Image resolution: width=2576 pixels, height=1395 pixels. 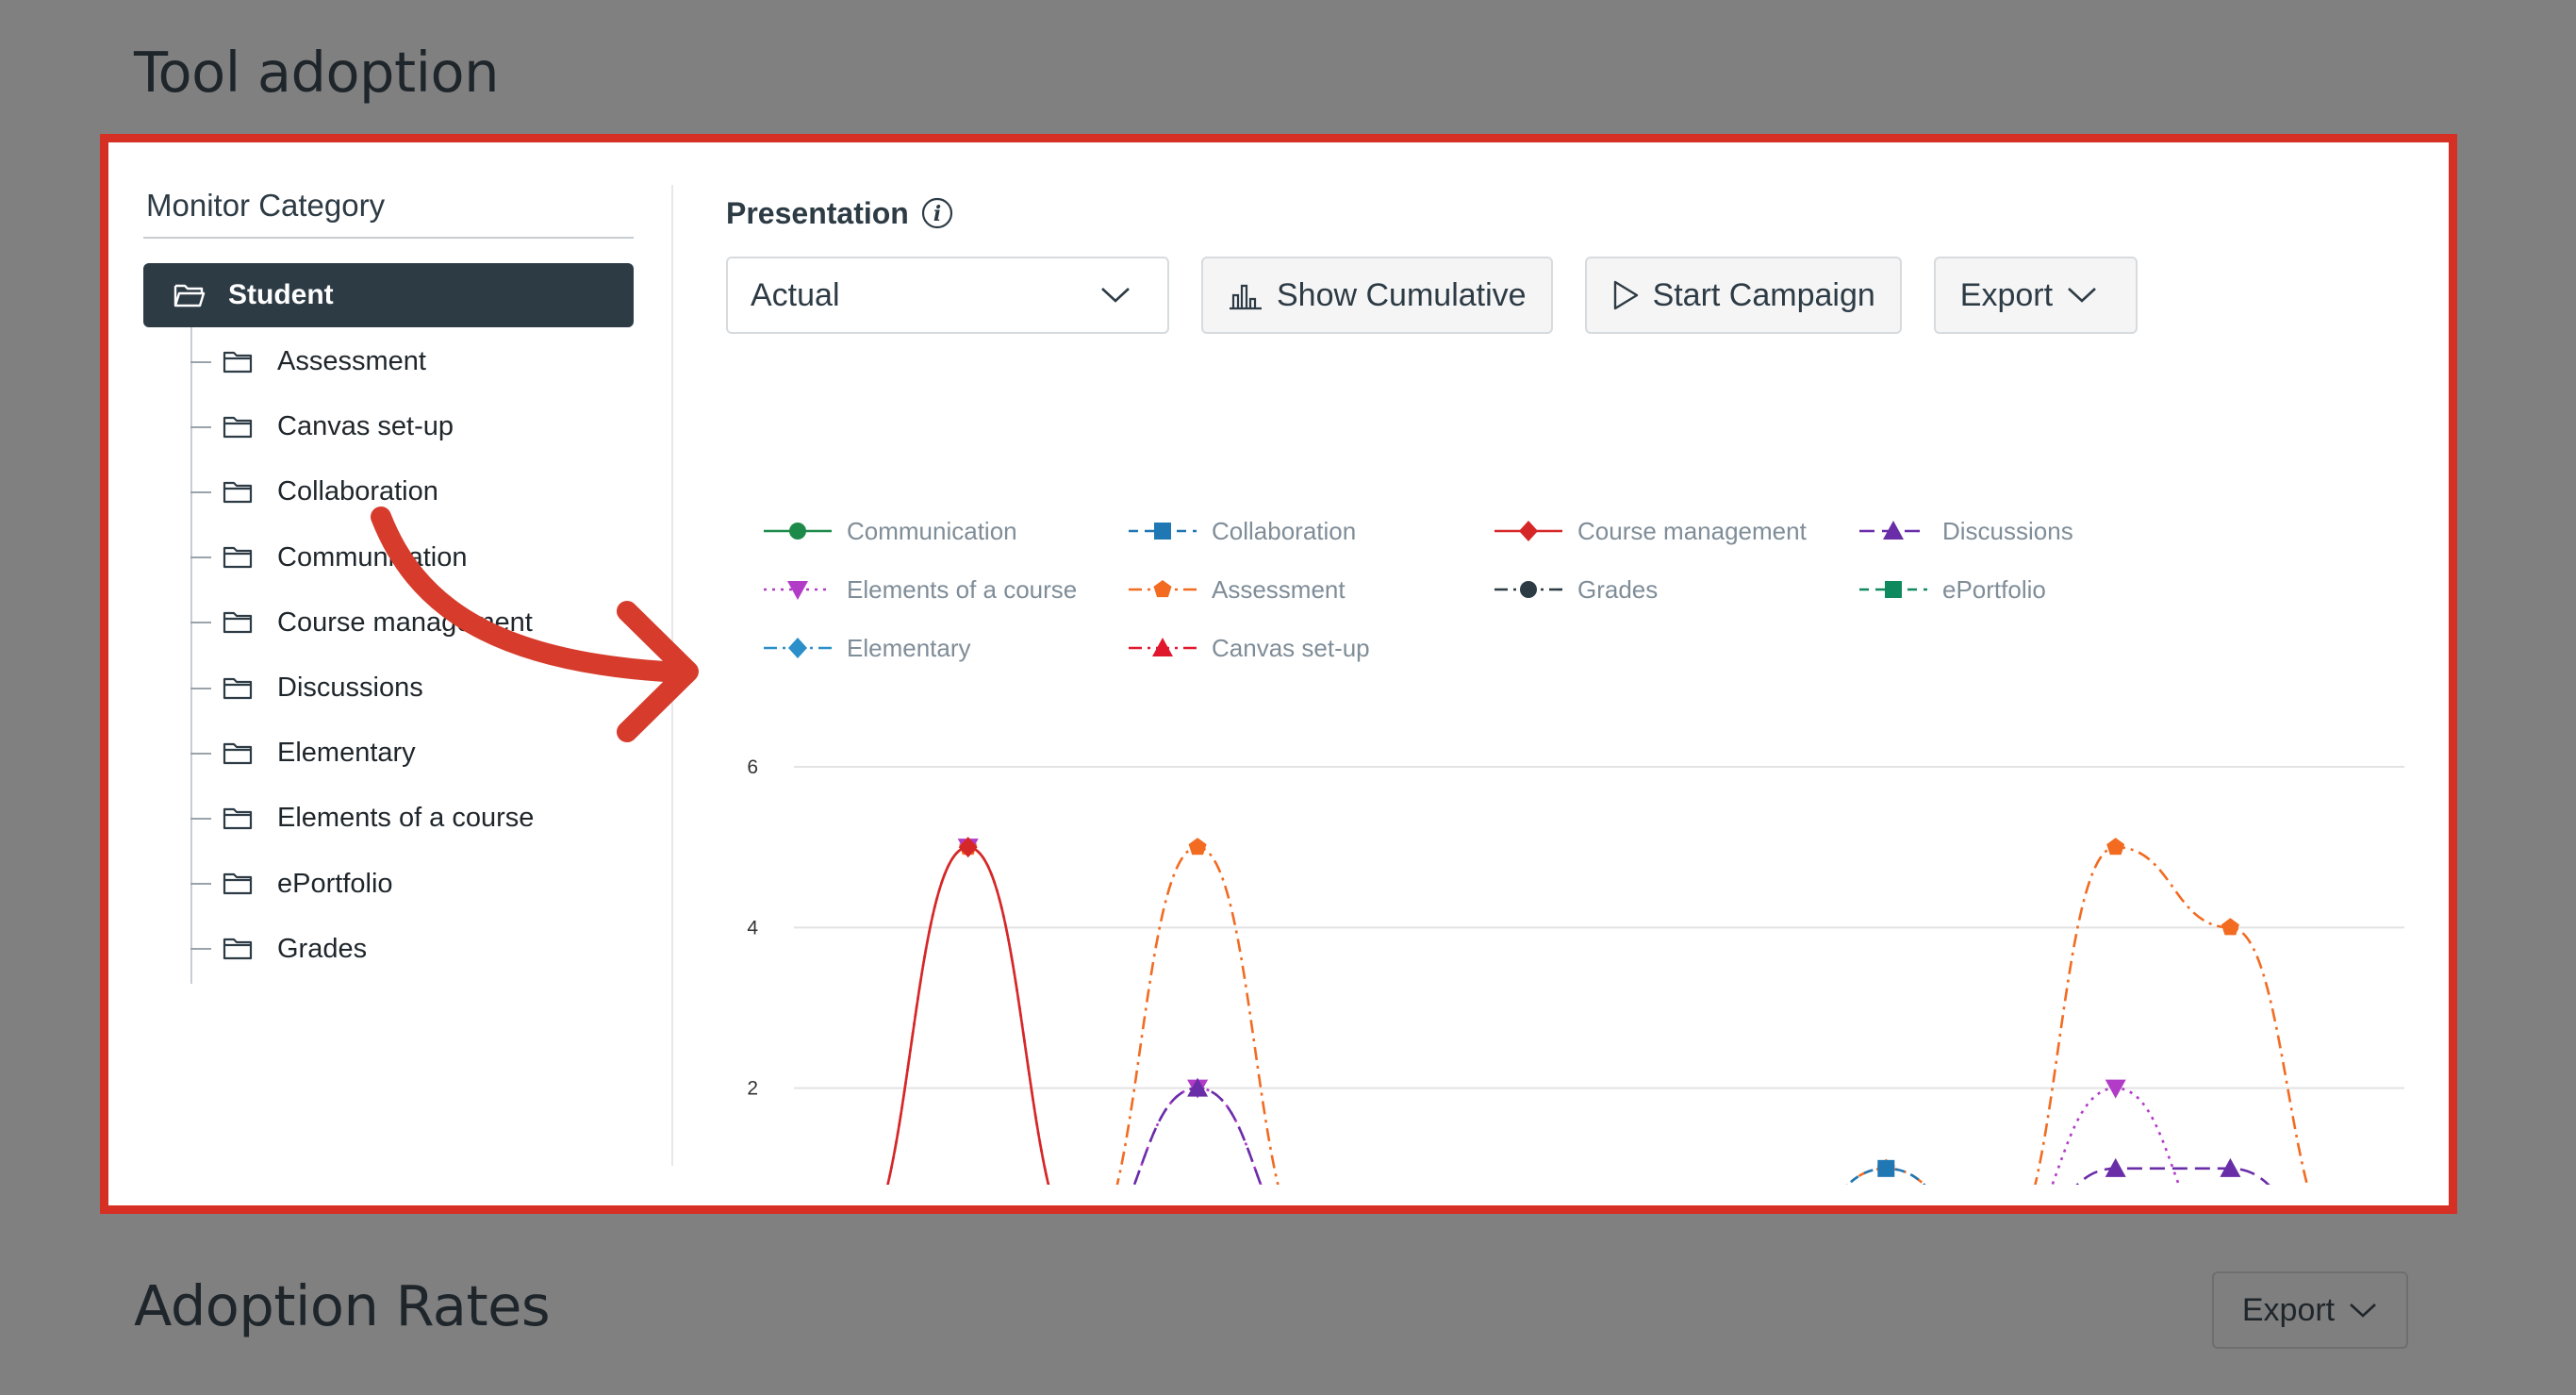 I want to click on tree-item-course-management: Course management, so click(x=412, y=623).